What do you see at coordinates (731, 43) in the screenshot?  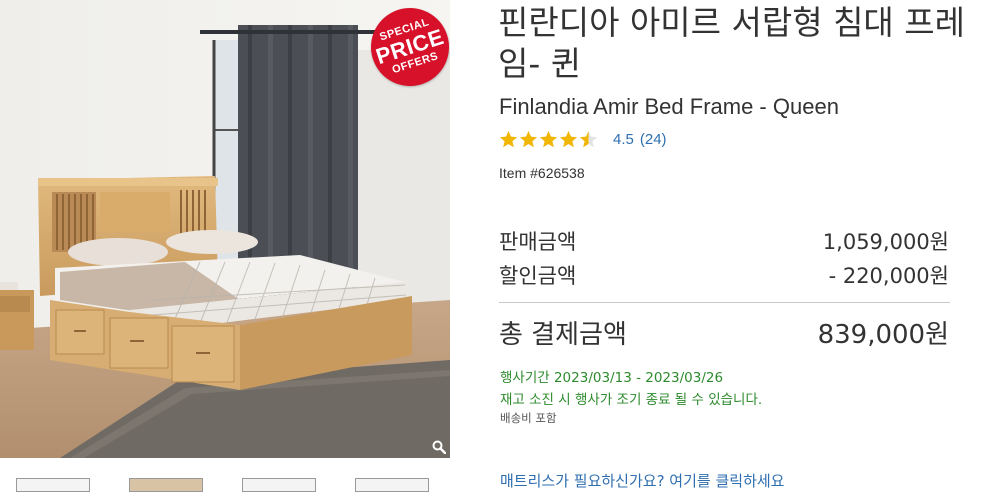 I see `product-title-ko: 핀란디아 아미르 서랍형 침대 프레임- 퀸` at bounding box center [731, 43].